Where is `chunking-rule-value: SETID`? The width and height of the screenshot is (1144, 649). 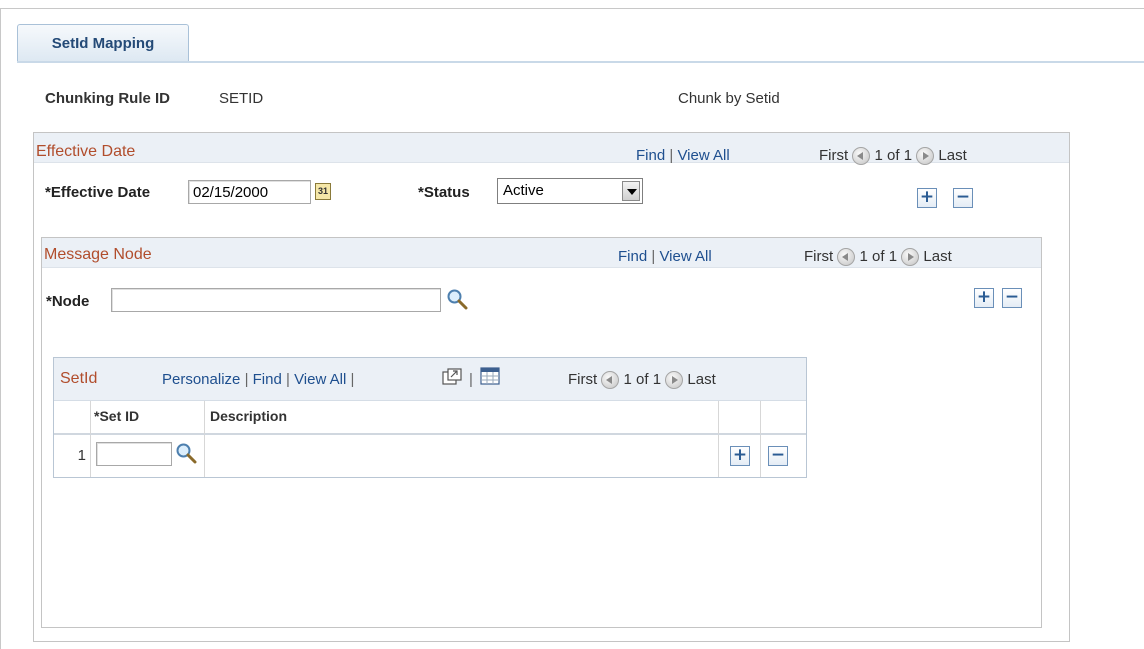
chunking-rule-value: SETID is located at coordinates (241, 98).